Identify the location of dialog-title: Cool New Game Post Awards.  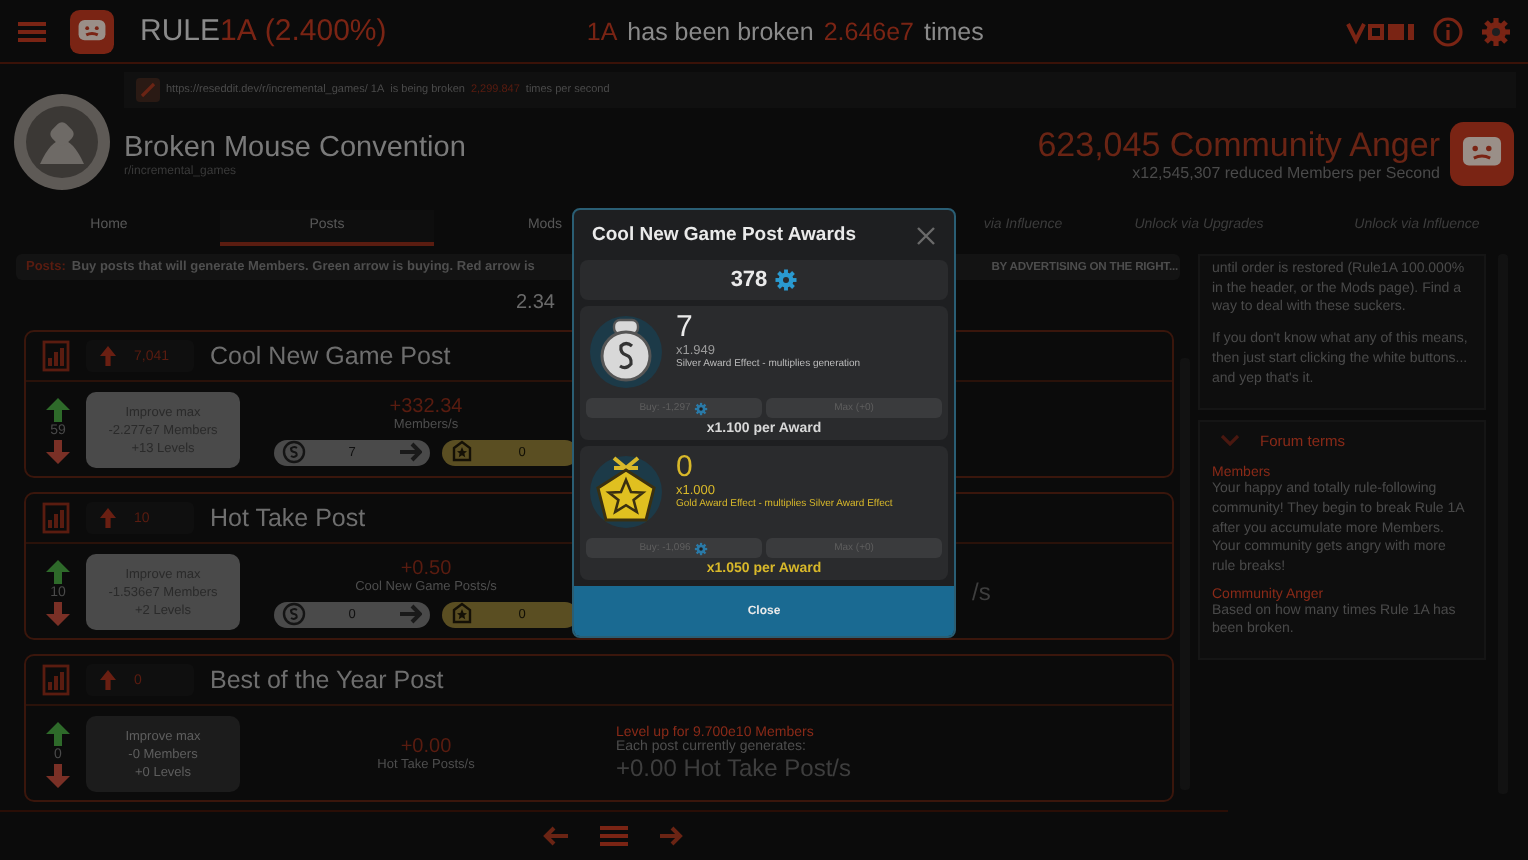
(724, 235).